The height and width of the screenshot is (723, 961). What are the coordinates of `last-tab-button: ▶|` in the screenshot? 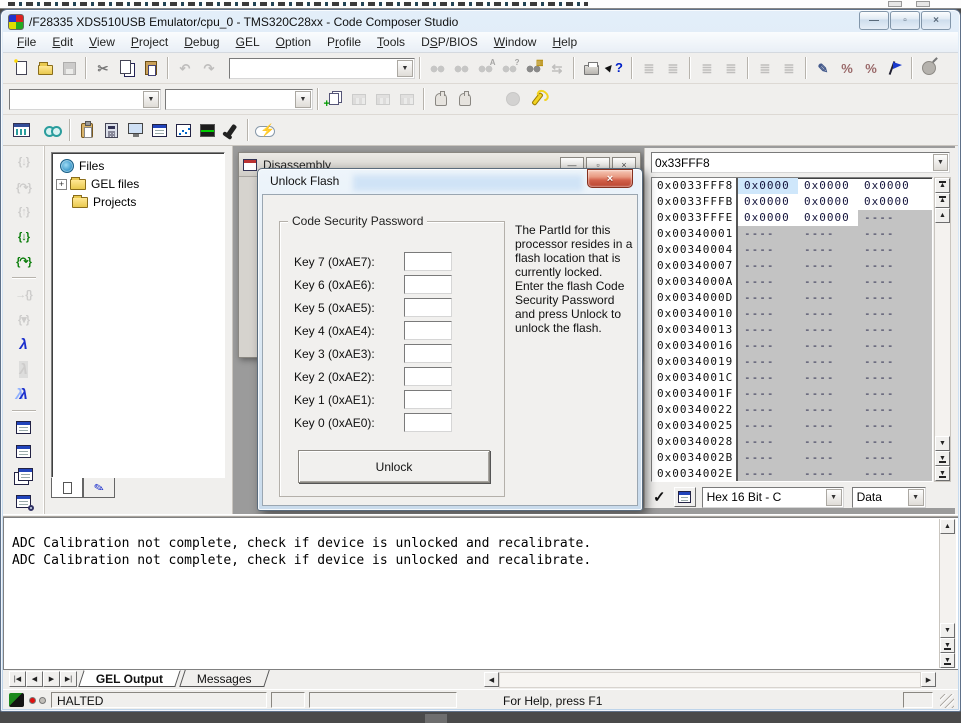 It's located at (68, 679).